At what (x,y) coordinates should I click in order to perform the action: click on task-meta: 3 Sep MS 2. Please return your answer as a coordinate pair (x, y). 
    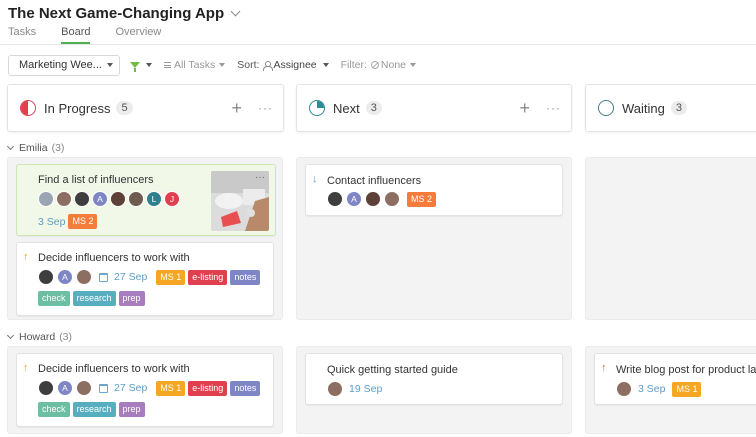
    Looking at the image, I should click on (68, 221).